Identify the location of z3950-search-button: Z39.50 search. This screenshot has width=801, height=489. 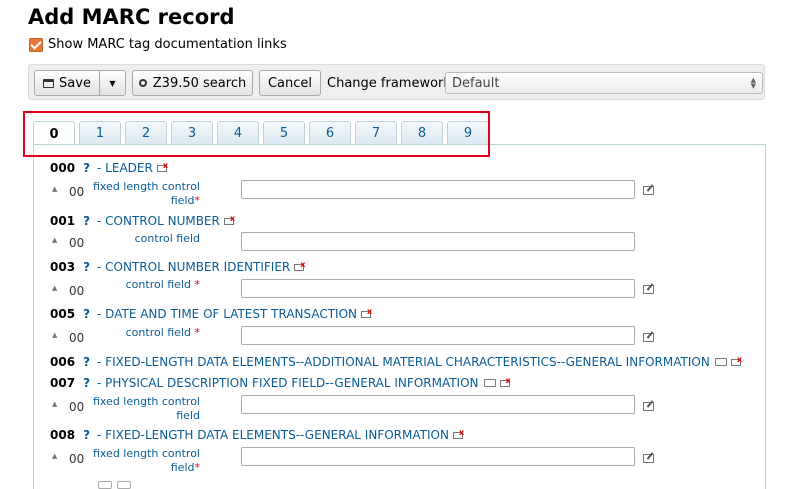
(192, 83).